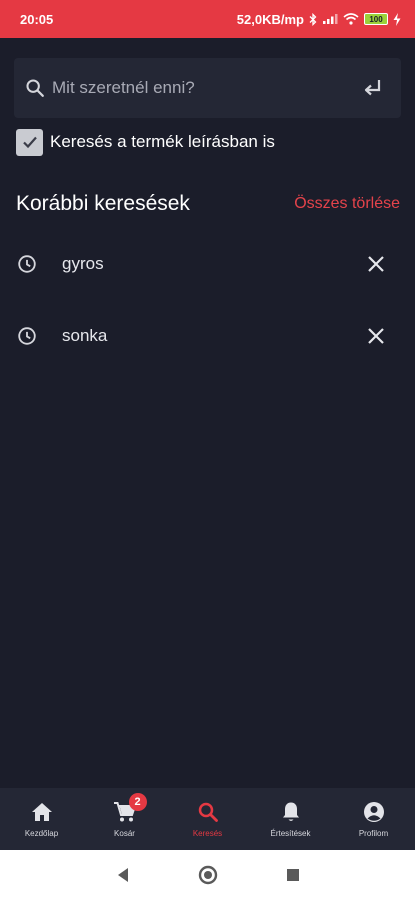 Image resolution: width=415 pixels, height=900 pixels. Describe the element at coordinates (207, 19) in the screenshot. I see `status-bar: 20:05 52,0KB/mp 100` at that location.